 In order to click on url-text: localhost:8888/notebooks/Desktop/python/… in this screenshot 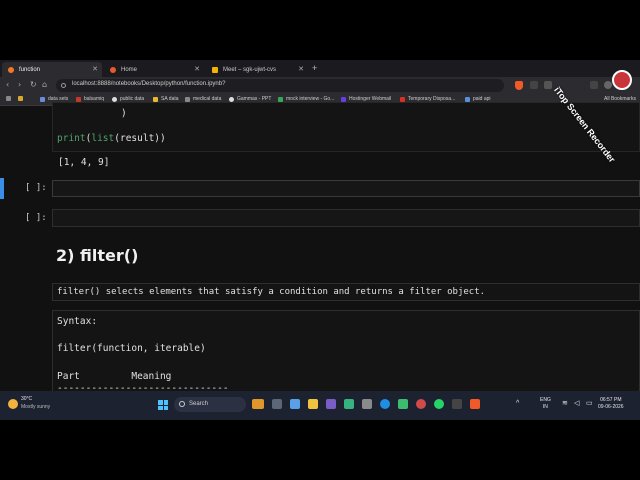, I will do `click(149, 84)`.